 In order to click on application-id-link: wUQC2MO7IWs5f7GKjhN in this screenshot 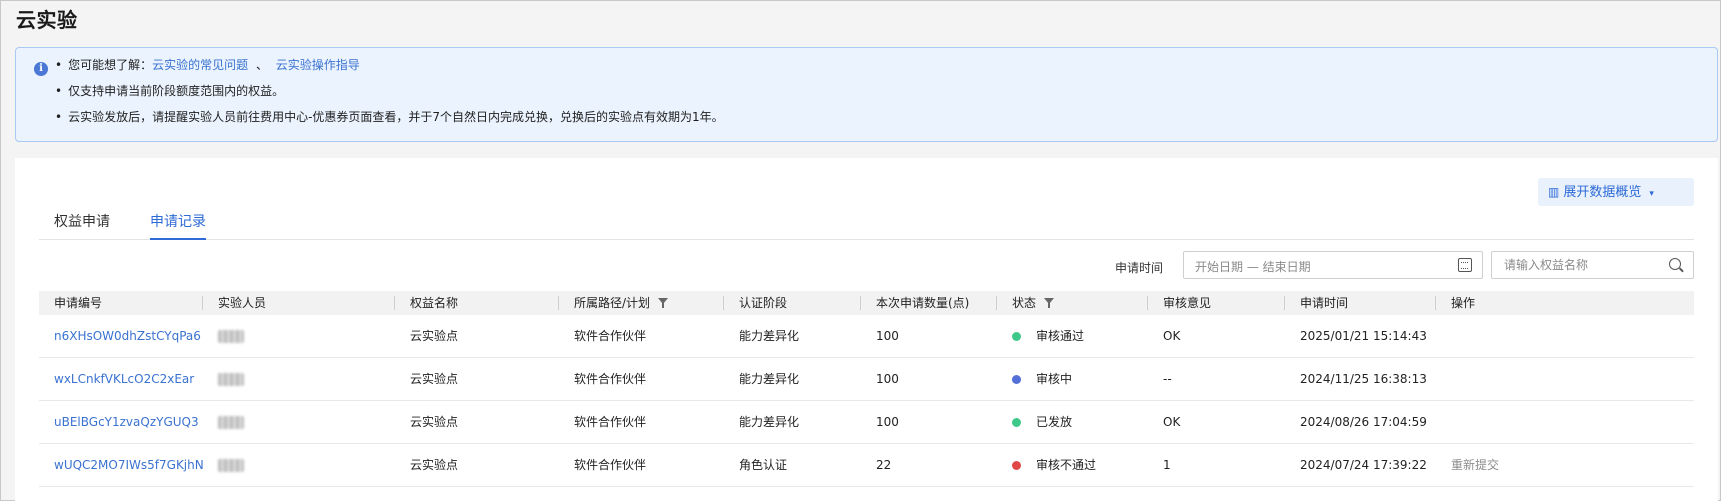, I will do `click(129, 465)`.